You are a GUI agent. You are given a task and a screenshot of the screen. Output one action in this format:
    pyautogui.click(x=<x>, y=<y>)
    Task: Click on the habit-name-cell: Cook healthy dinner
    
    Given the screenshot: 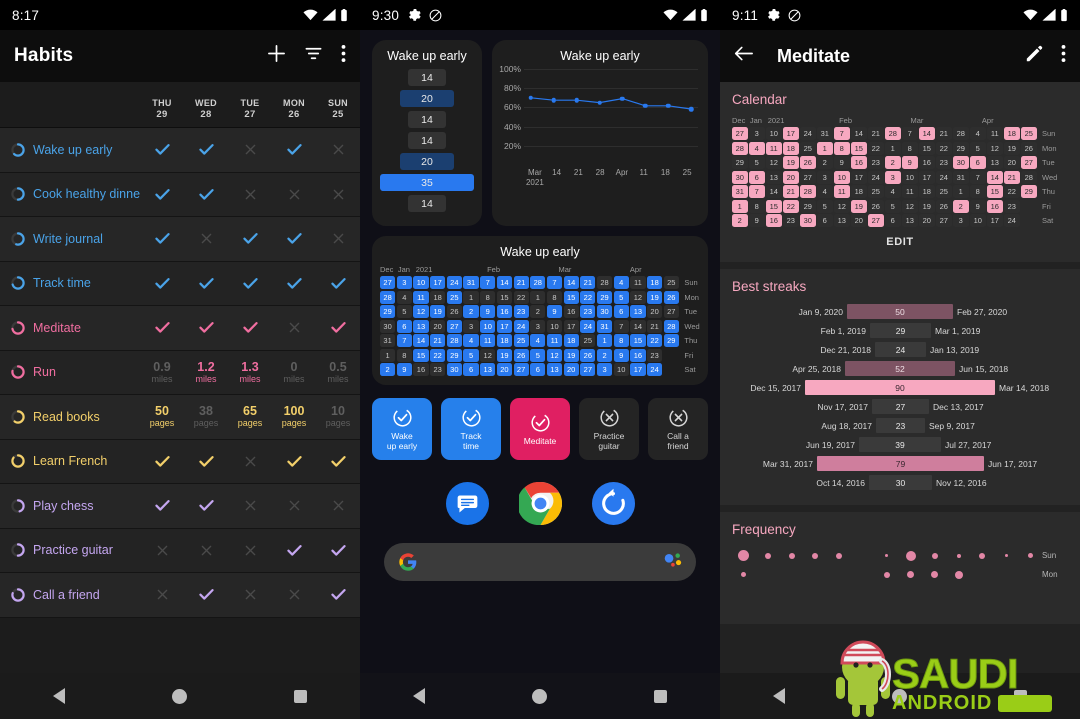 What is the action you would take?
    pyautogui.click(x=70, y=194)
    